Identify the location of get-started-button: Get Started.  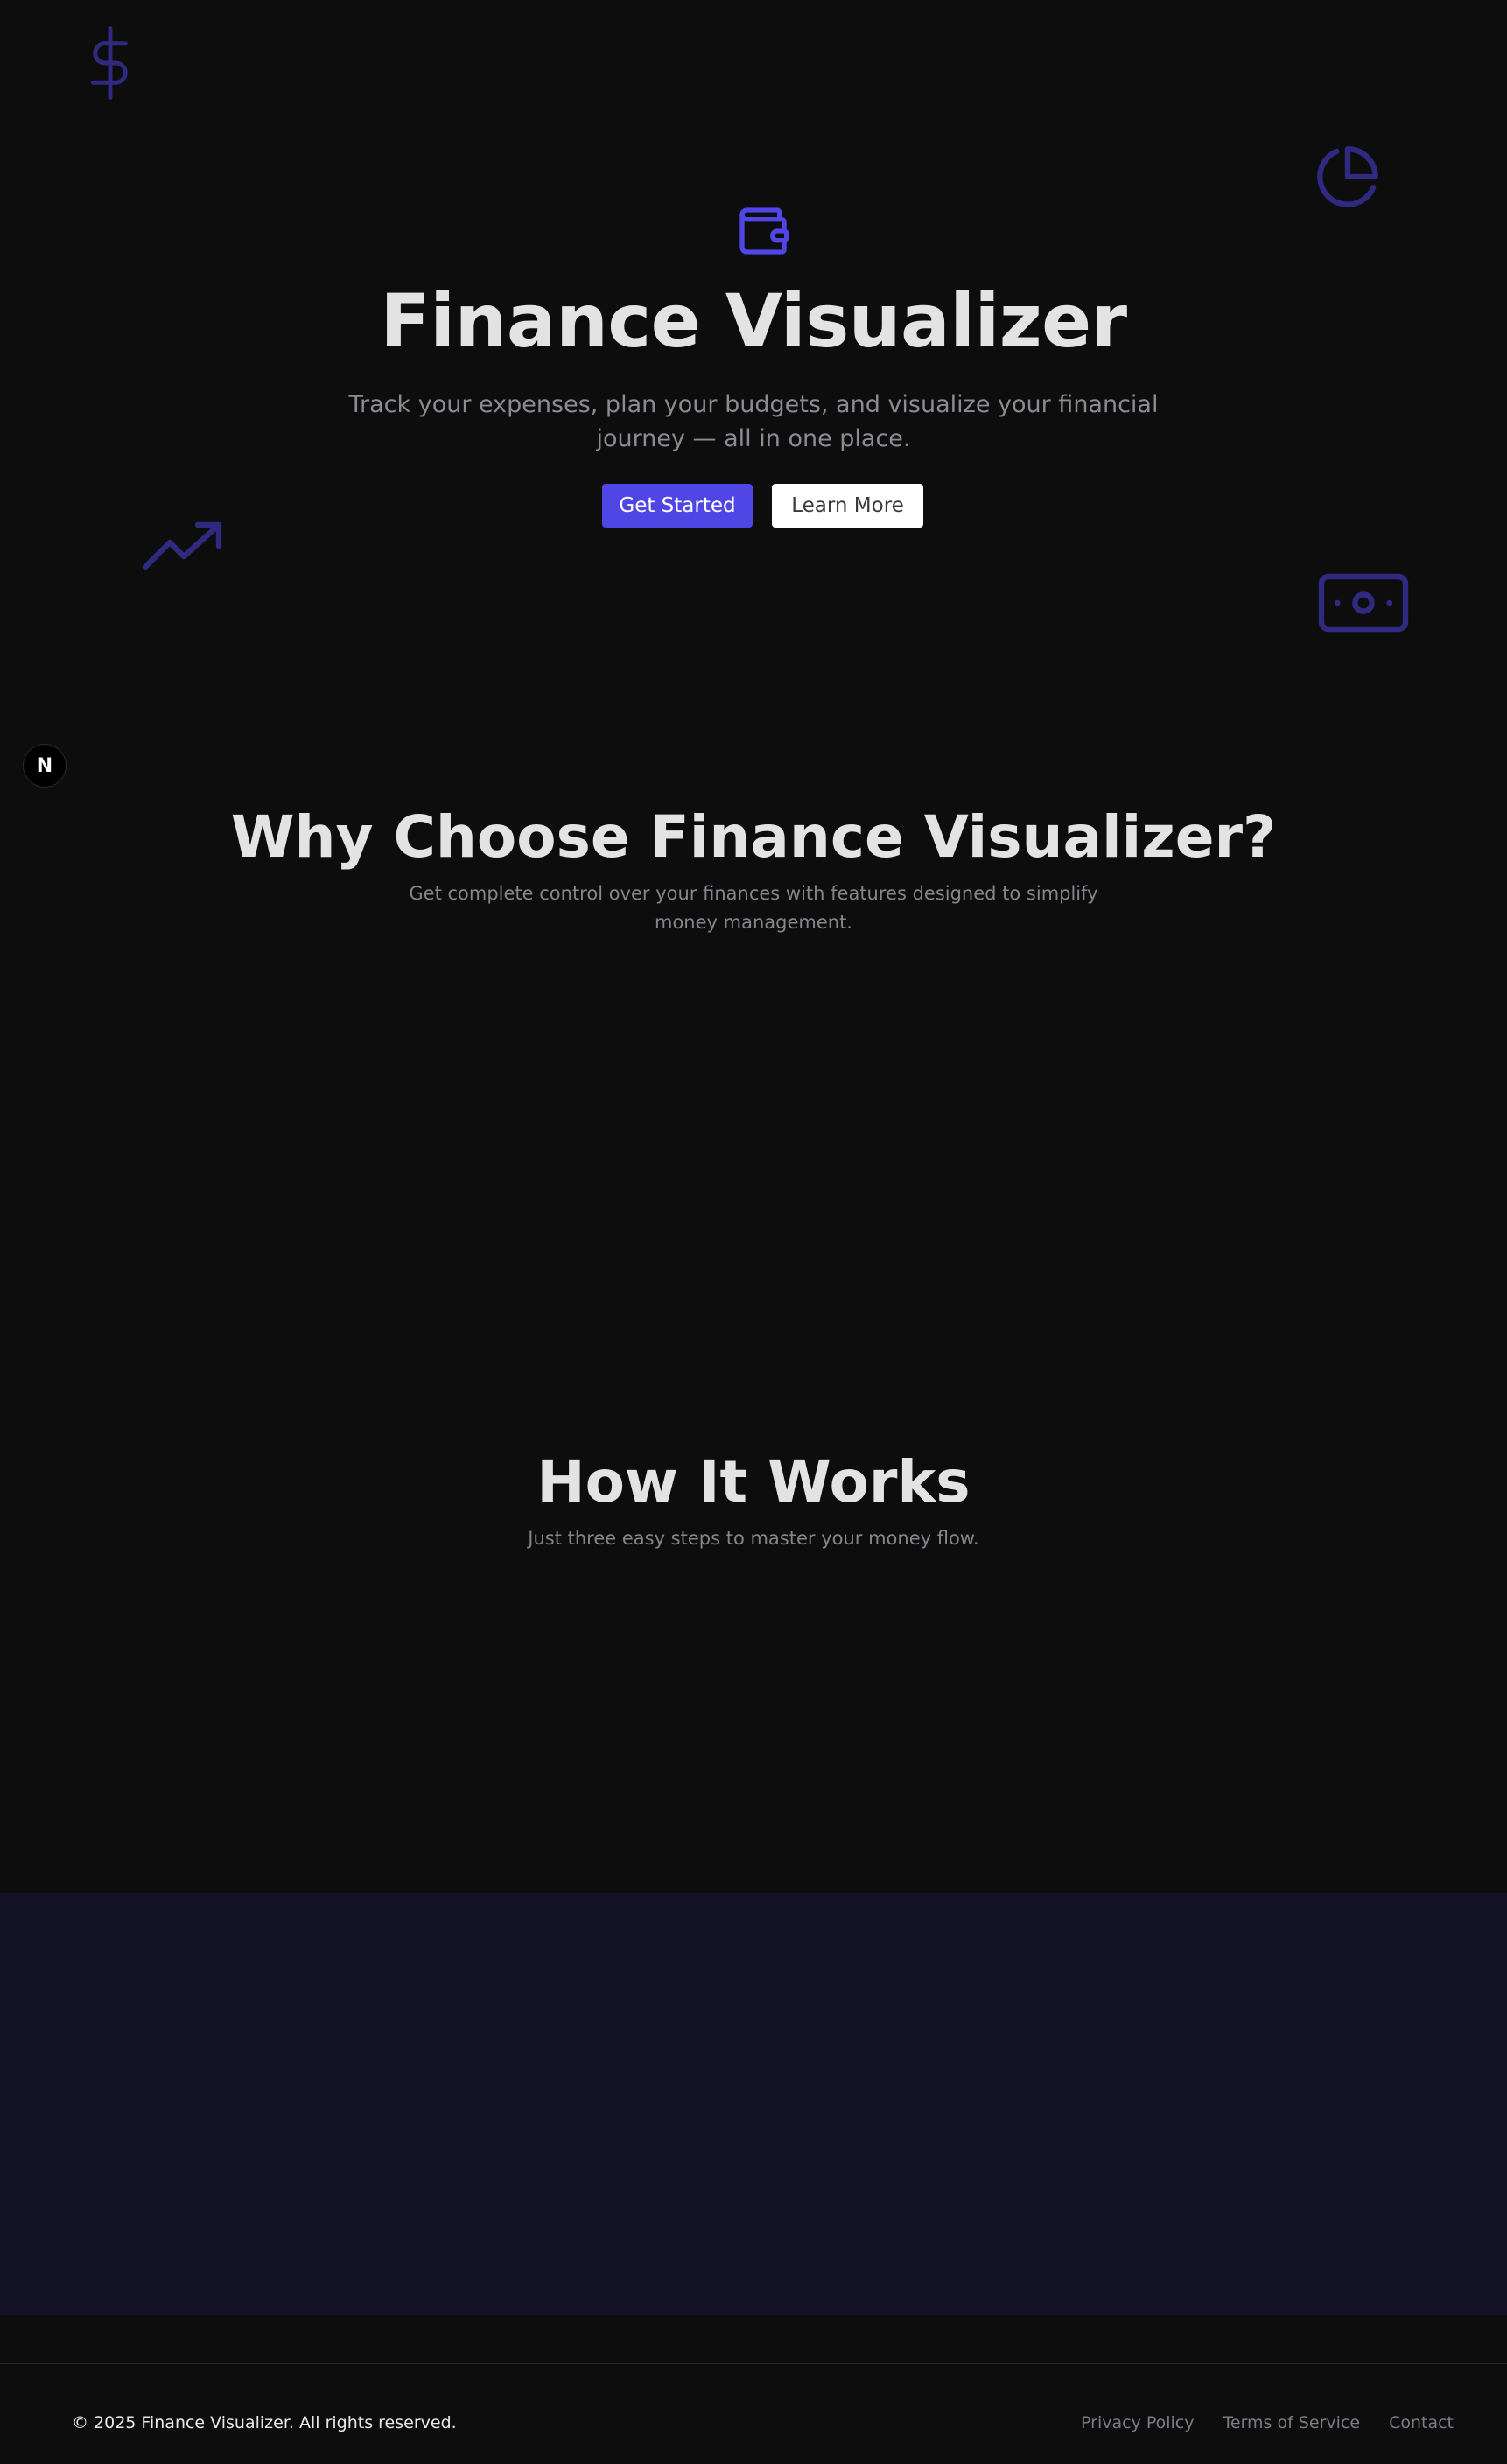
(677, 506).